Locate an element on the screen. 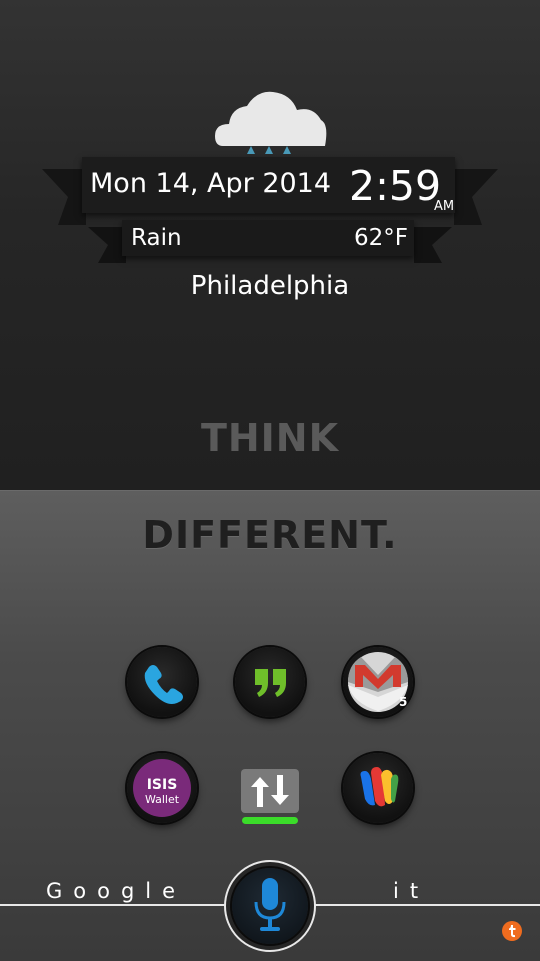 This screenshot has width=540, height=961. data-toggle-button is located at coordinates (270, 798).